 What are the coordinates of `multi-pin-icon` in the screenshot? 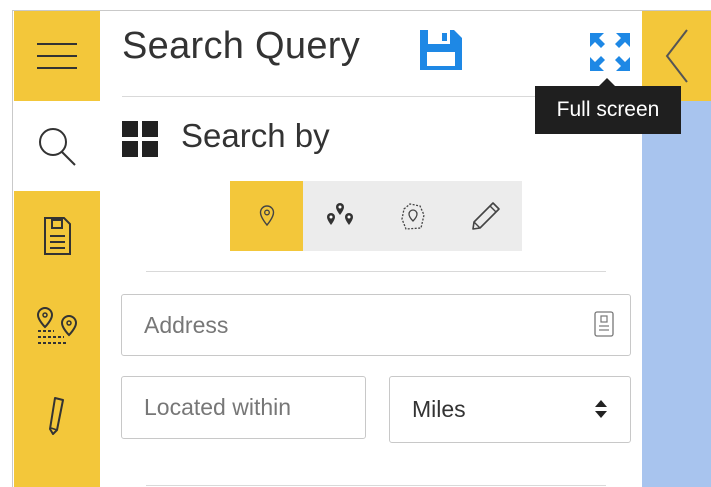 It's located at (339, 214).